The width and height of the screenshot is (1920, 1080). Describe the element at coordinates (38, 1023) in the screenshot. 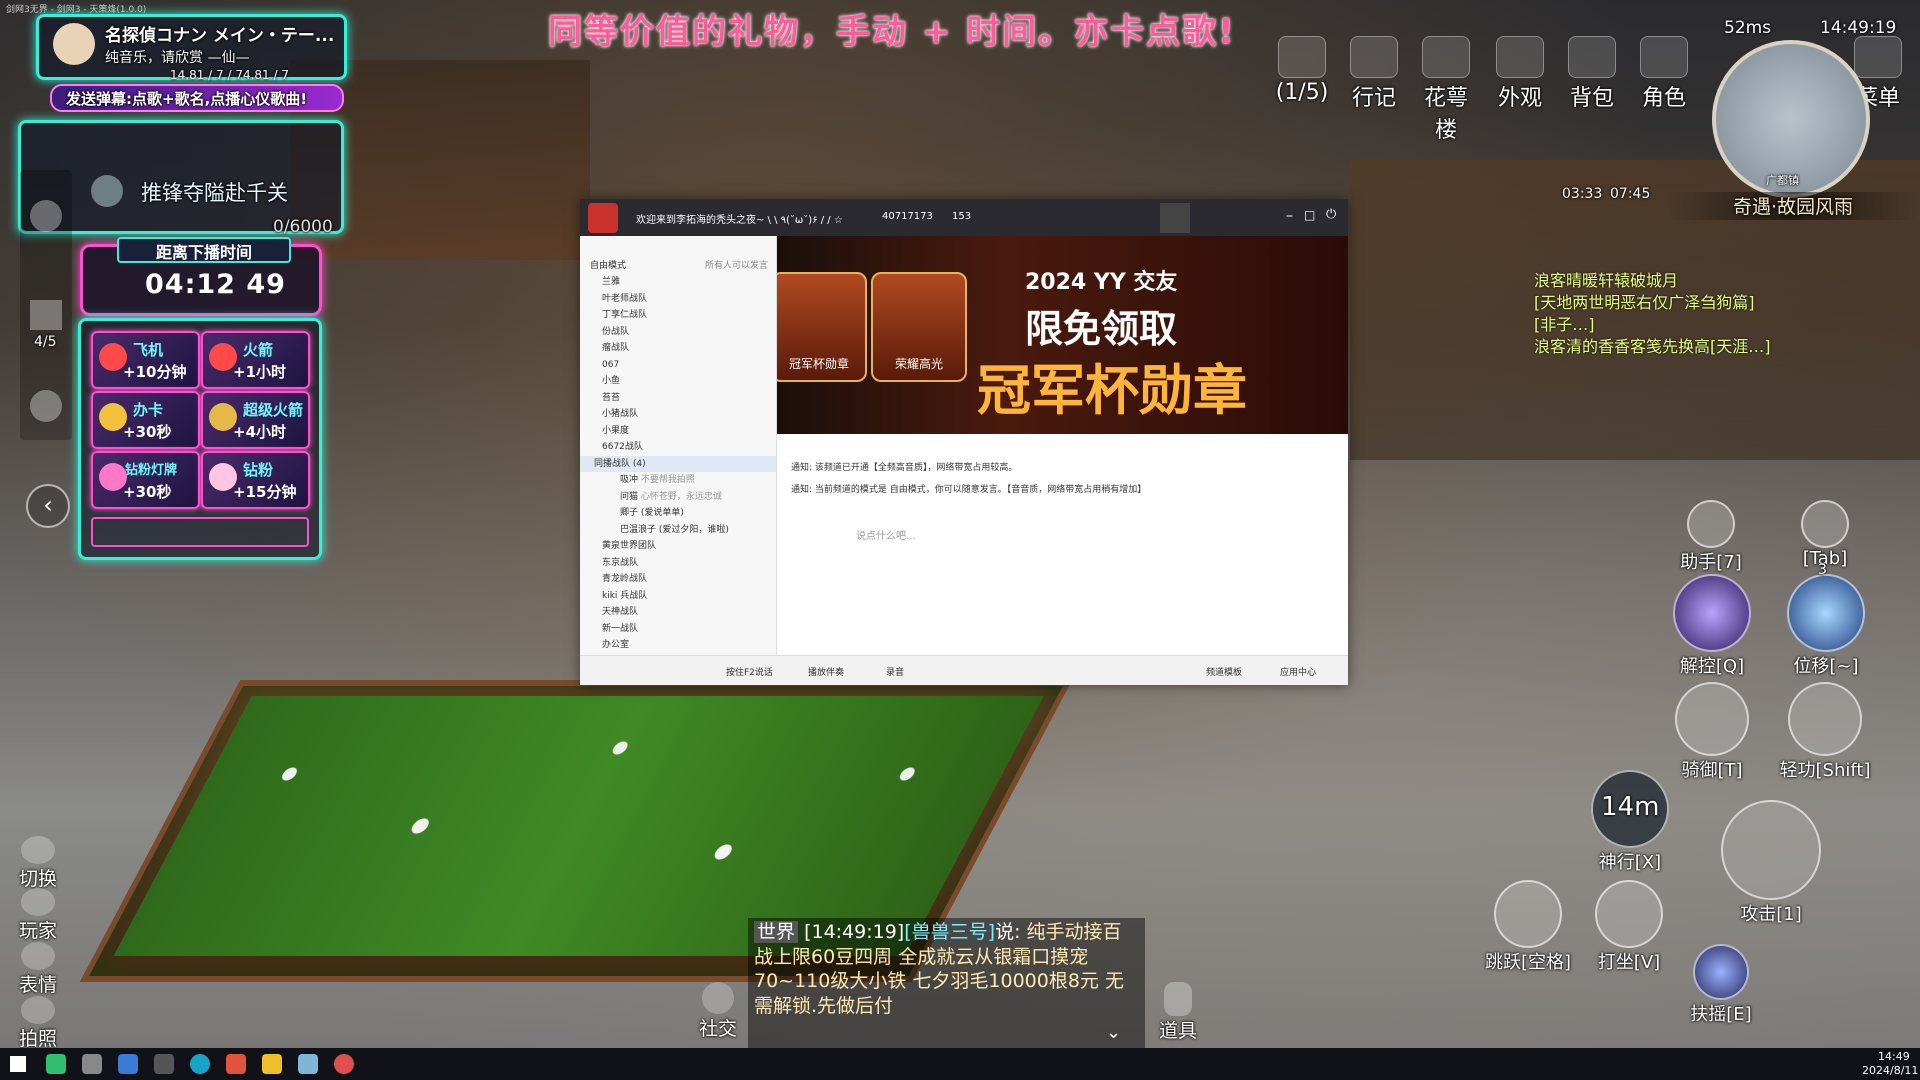

I see `photo-button: 拍照` at that location.